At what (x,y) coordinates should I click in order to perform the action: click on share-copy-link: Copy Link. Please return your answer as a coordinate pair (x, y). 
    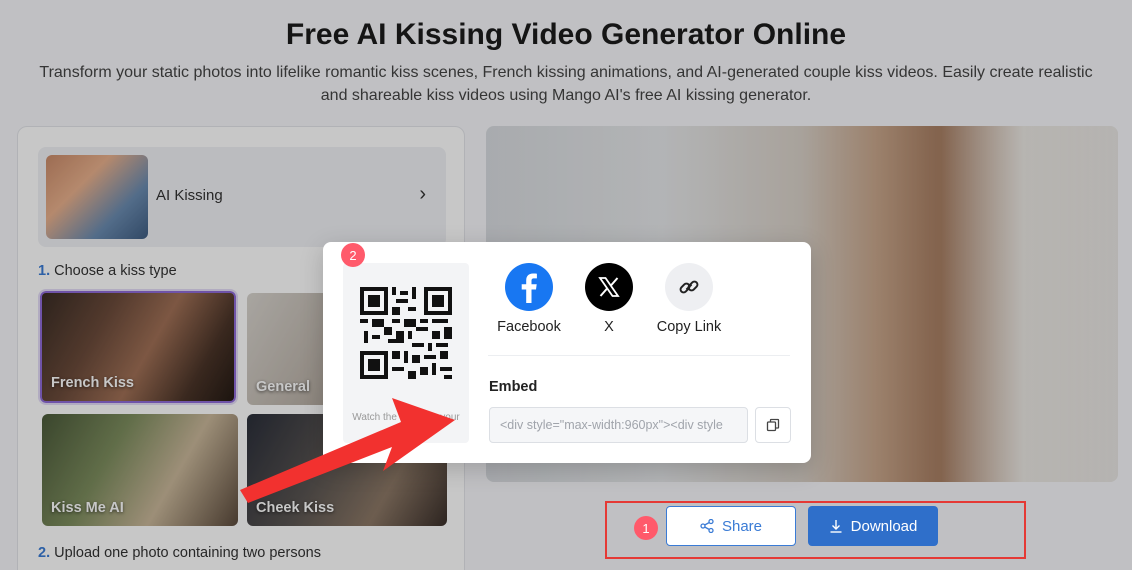
    Looking at the image, I should click on (689, 299).